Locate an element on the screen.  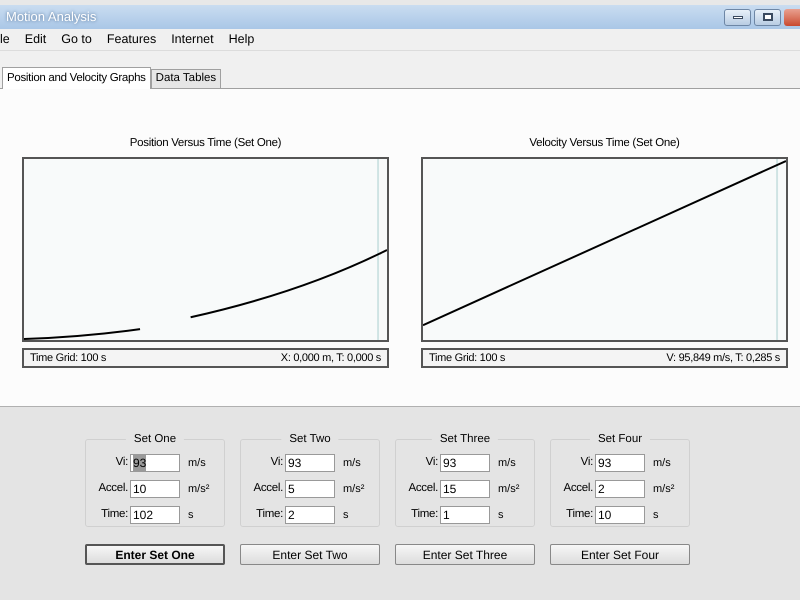
input-field: 15 is located at coordinates (465, 489).